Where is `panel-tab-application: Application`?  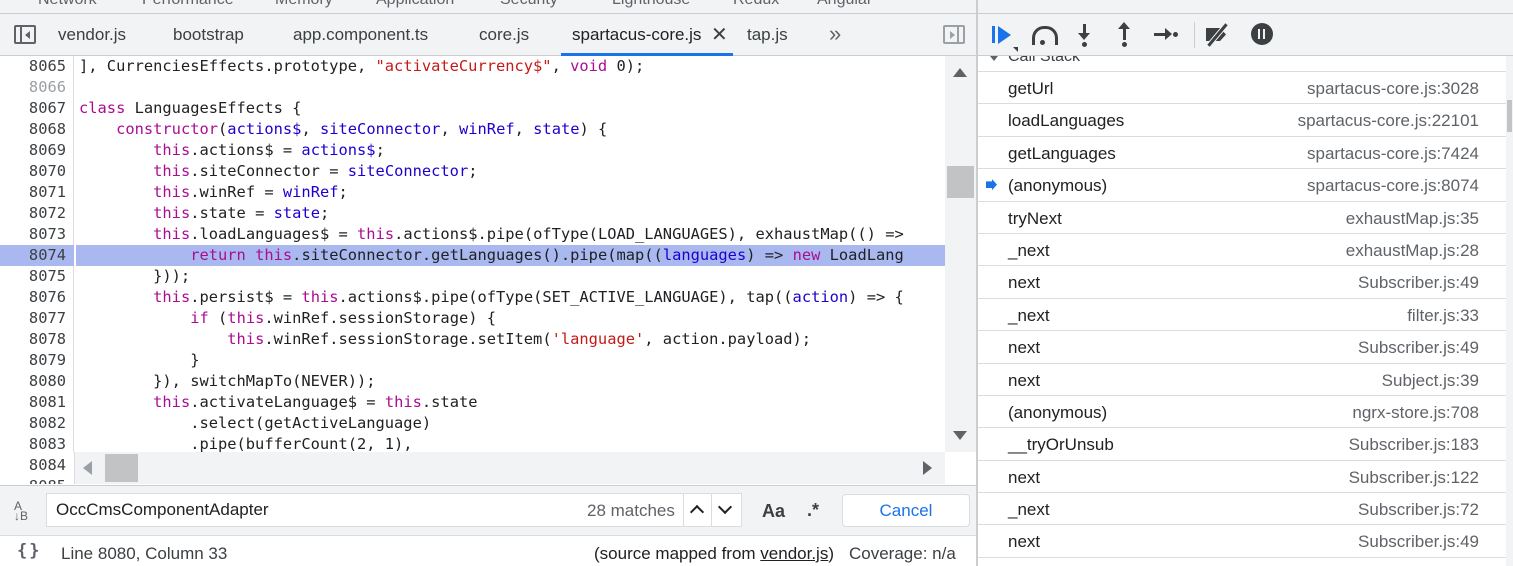
panel-tab-application: Application is located at coordinates (415, 4).